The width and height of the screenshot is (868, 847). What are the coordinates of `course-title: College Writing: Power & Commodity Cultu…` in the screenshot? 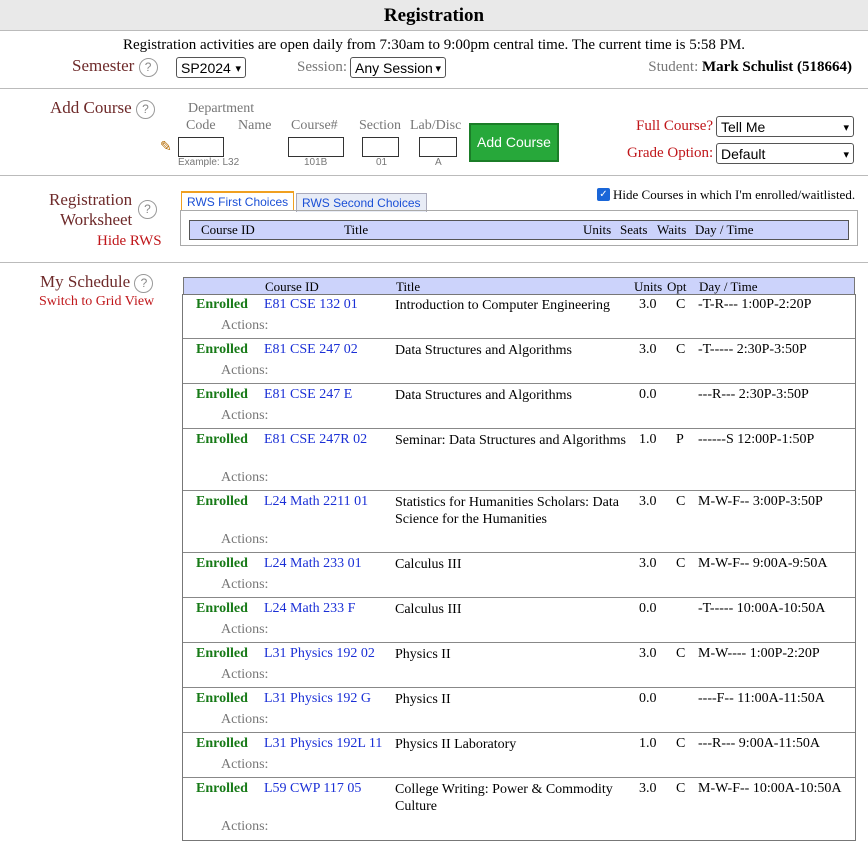 It's located at (504, 798).